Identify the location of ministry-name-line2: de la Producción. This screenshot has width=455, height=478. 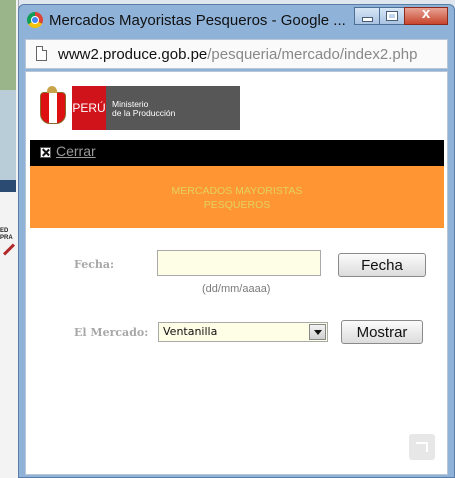
(144, 113).